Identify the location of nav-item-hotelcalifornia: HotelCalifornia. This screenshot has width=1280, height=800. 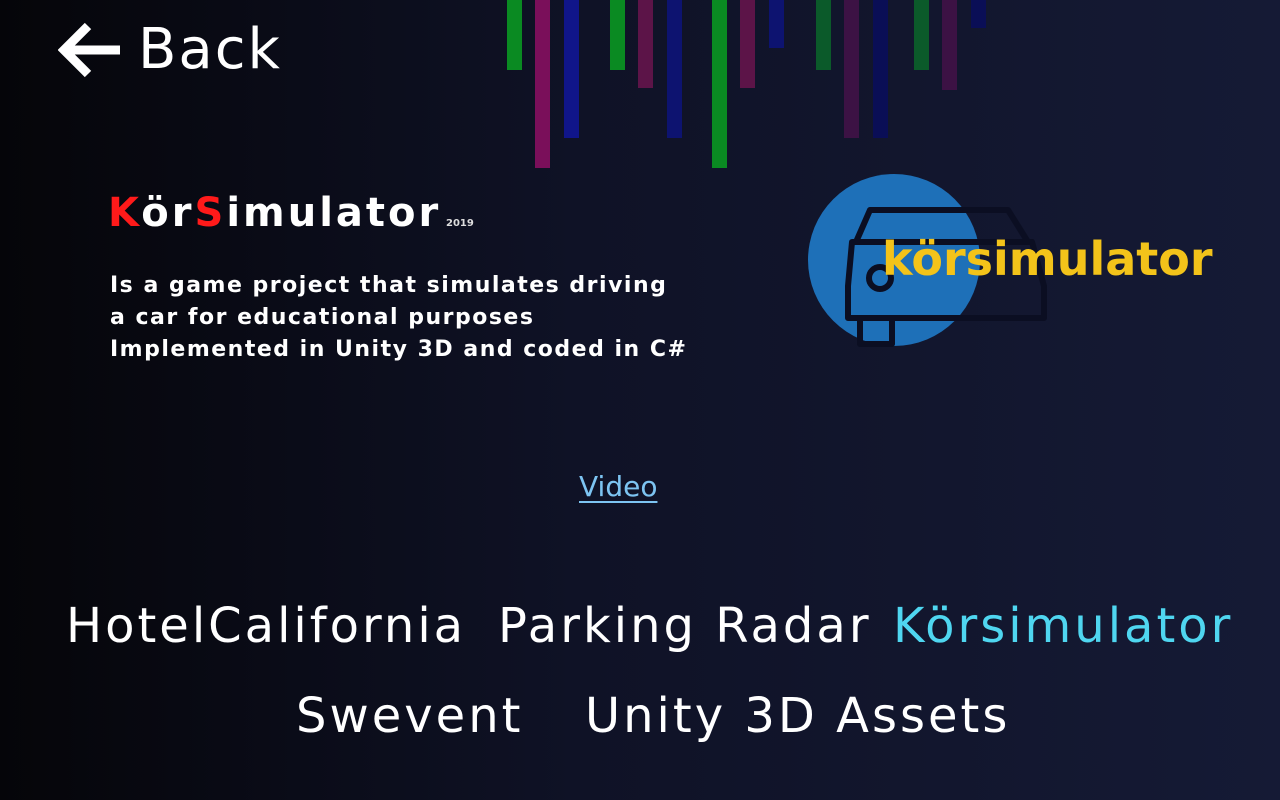
(266, 626).